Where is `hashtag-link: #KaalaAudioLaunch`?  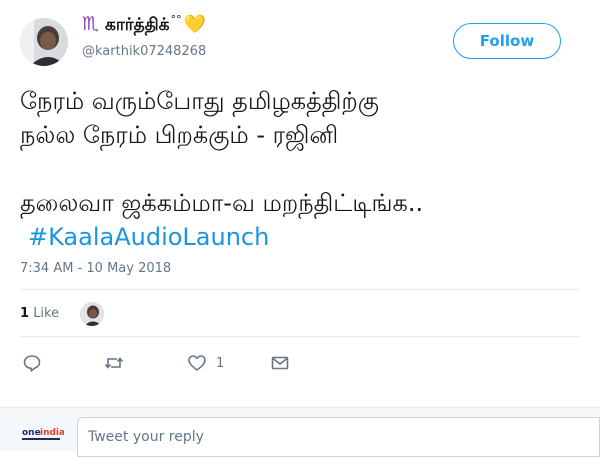
hashtag-link: #KaalaAudioLaunch is located at coordinates (306, 237).